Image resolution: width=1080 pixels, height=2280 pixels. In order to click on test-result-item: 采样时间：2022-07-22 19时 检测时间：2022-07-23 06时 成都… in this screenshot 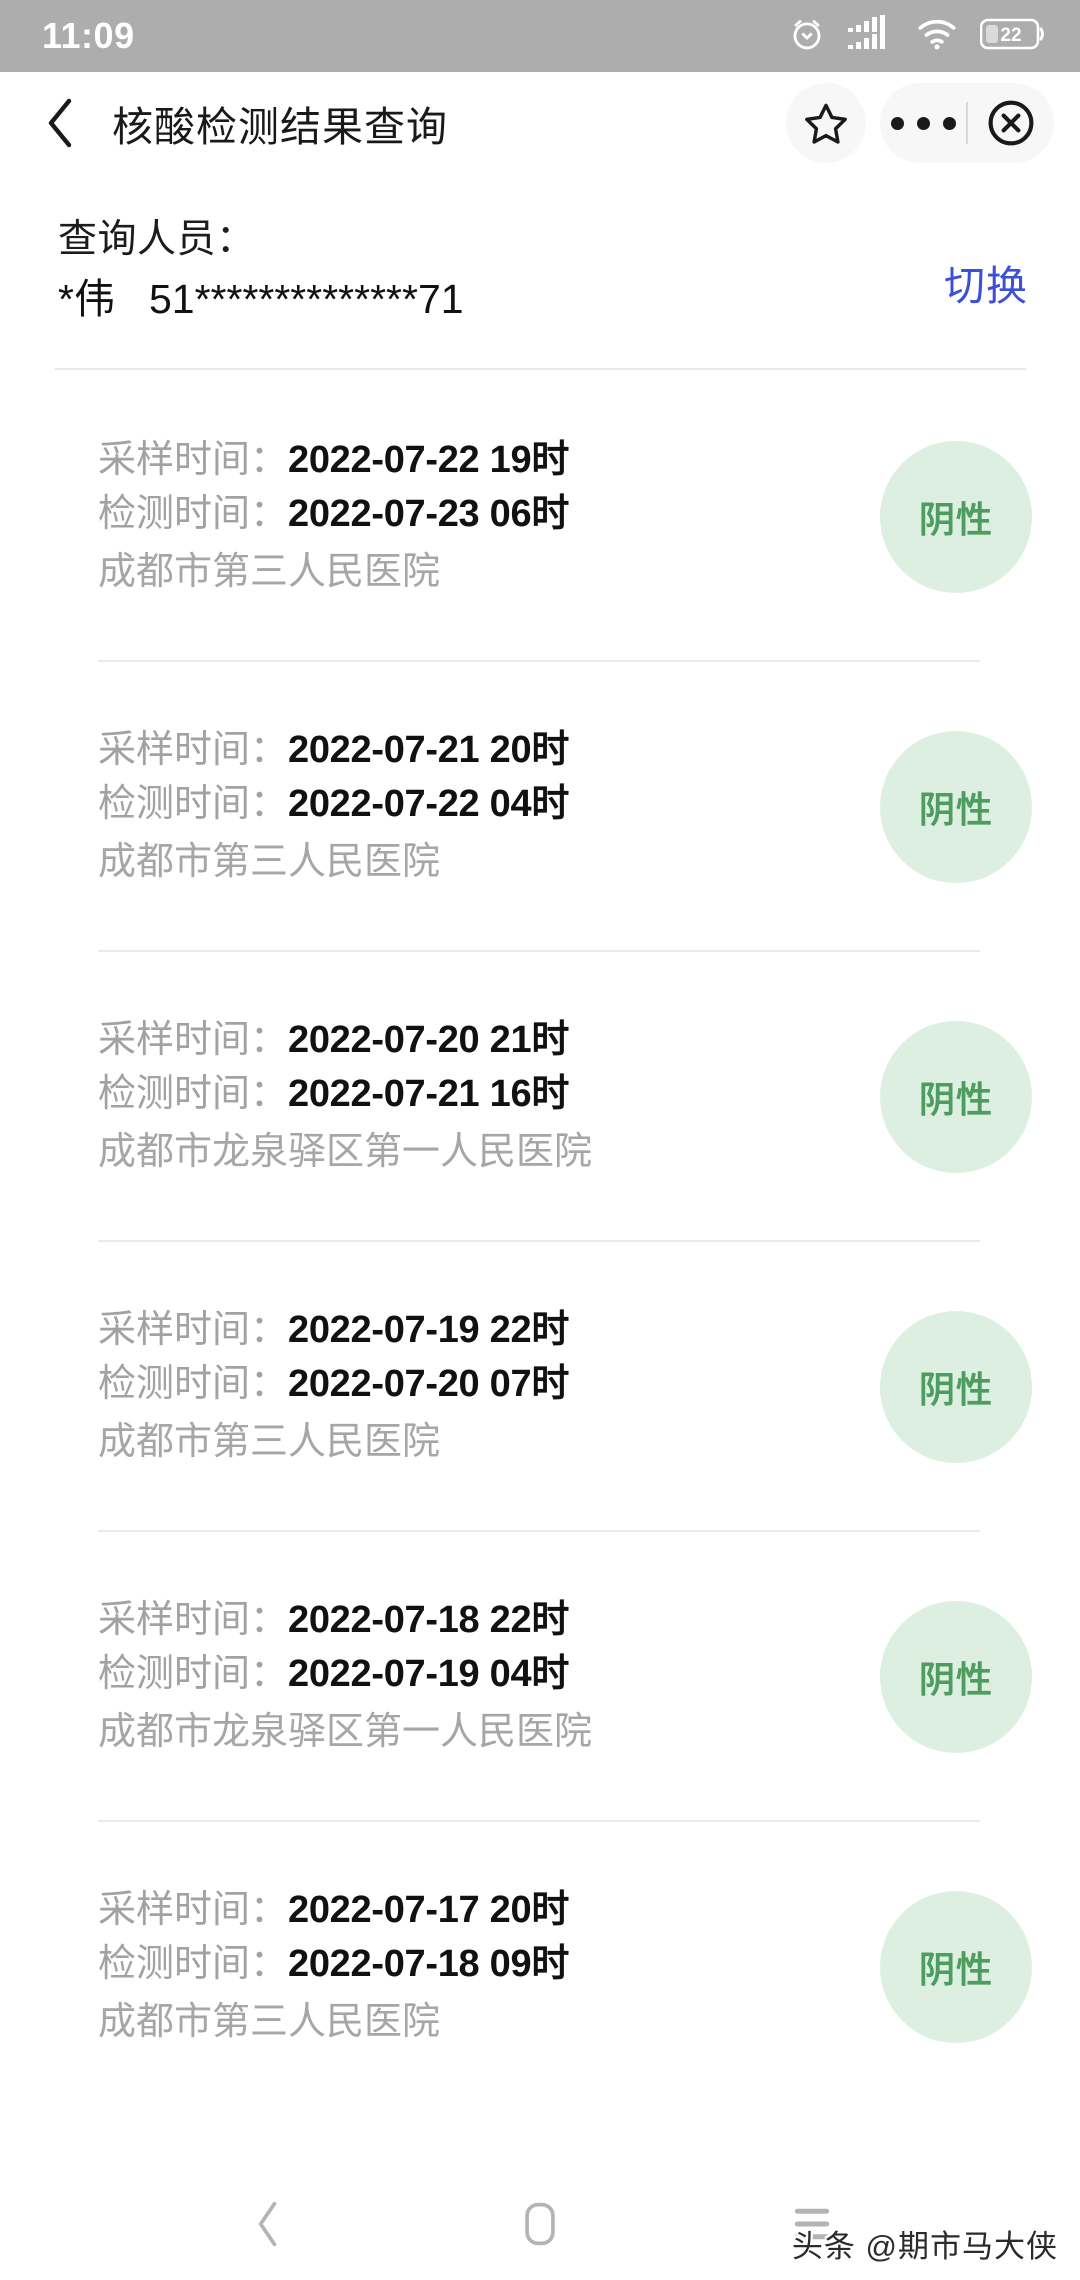, I will do `click(540, 515)`.